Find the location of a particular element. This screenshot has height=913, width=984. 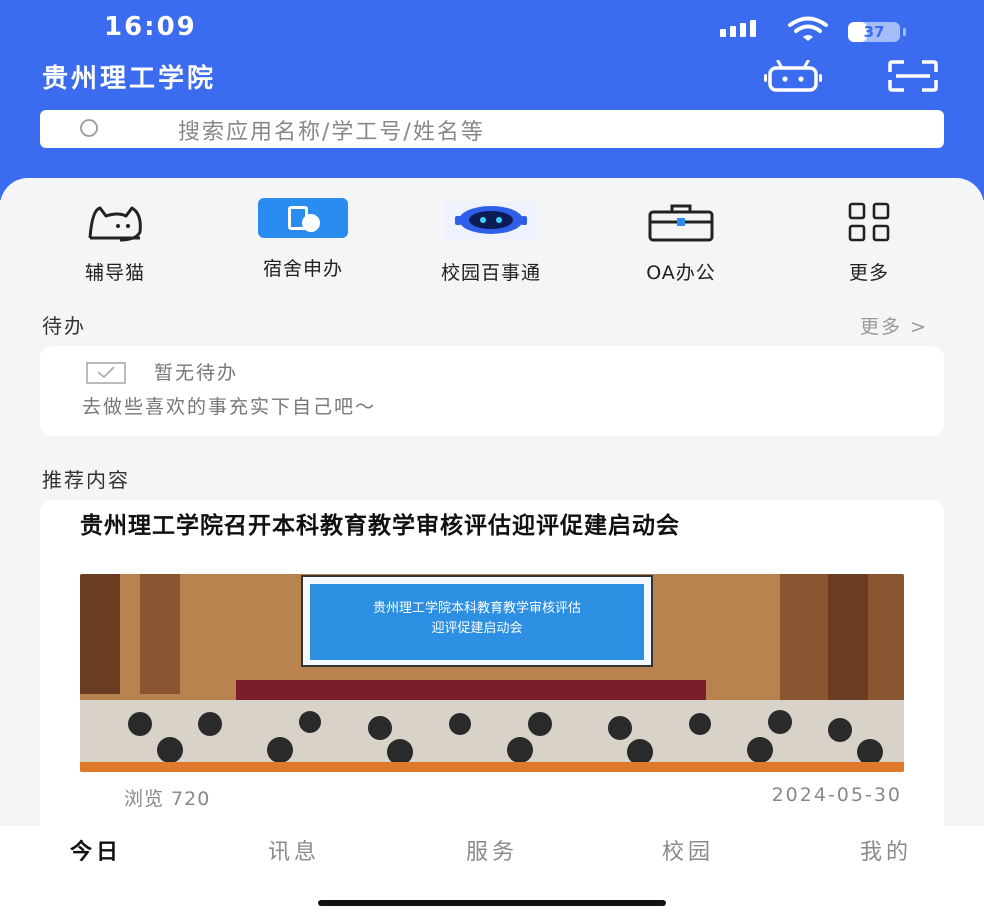

app-title: 贵州理工学院 is located at coordinates (129, 79).